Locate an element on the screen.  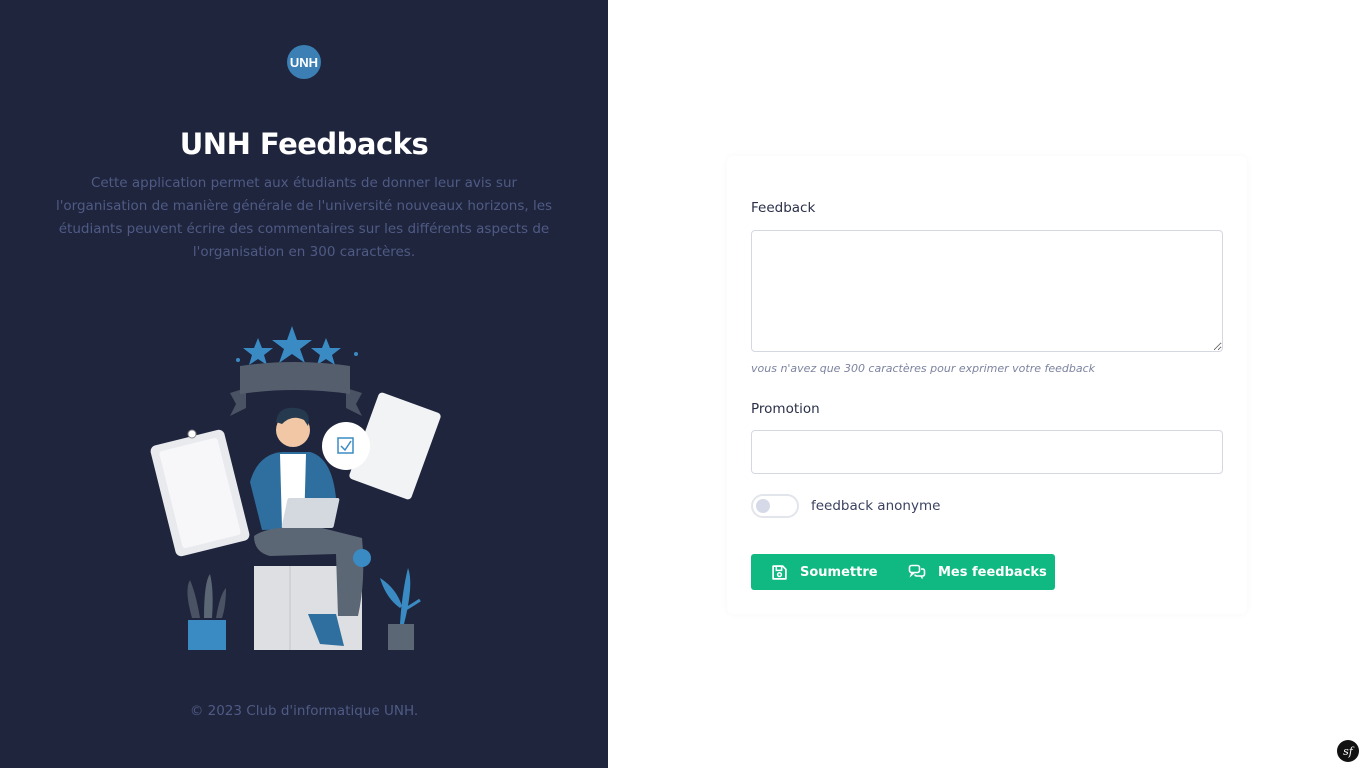
symfony-icon: sf is located at coordinates (1348, 751).